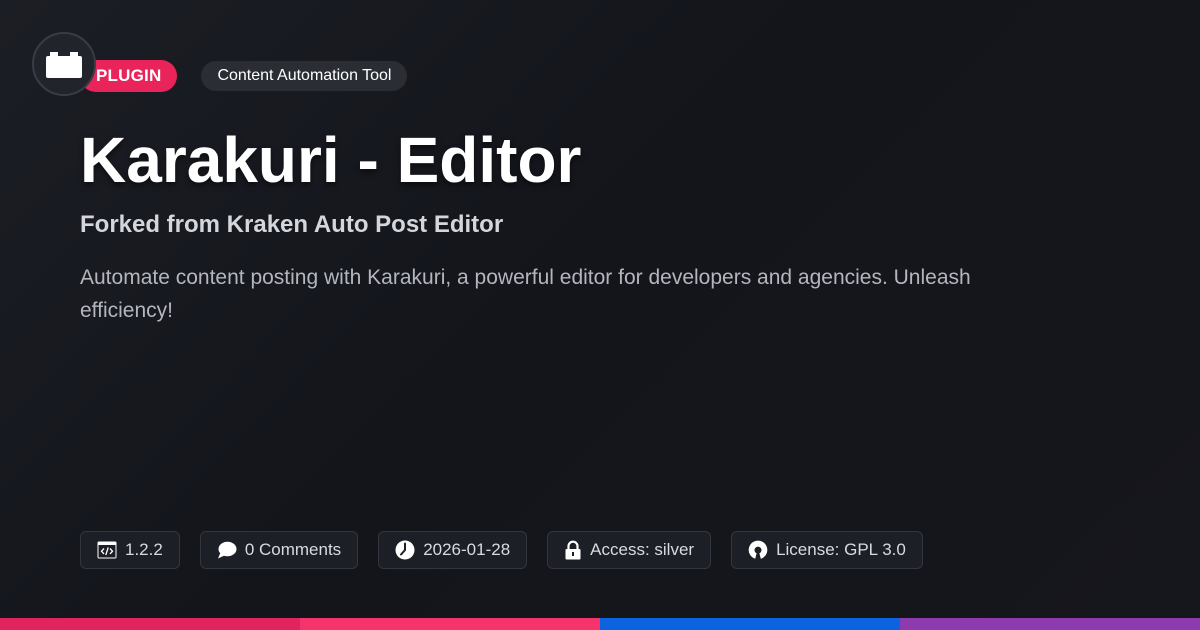 This screenshot has height=630, width=1200. I want to click on category-badge: Content Automation Tool, so click(304, 76).